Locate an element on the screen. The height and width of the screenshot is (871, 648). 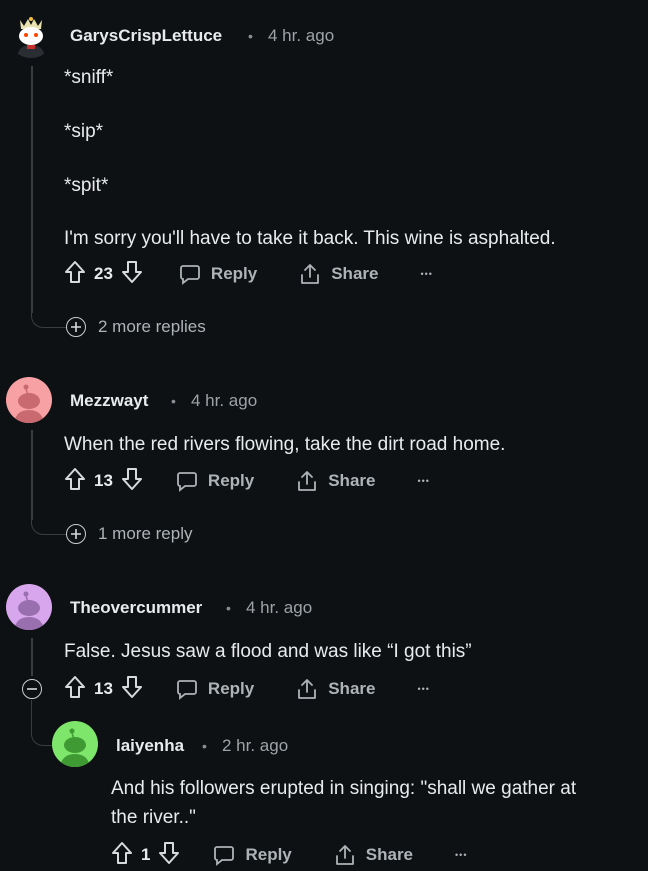
collapse-thread-button is located at coordinates (32, 689).